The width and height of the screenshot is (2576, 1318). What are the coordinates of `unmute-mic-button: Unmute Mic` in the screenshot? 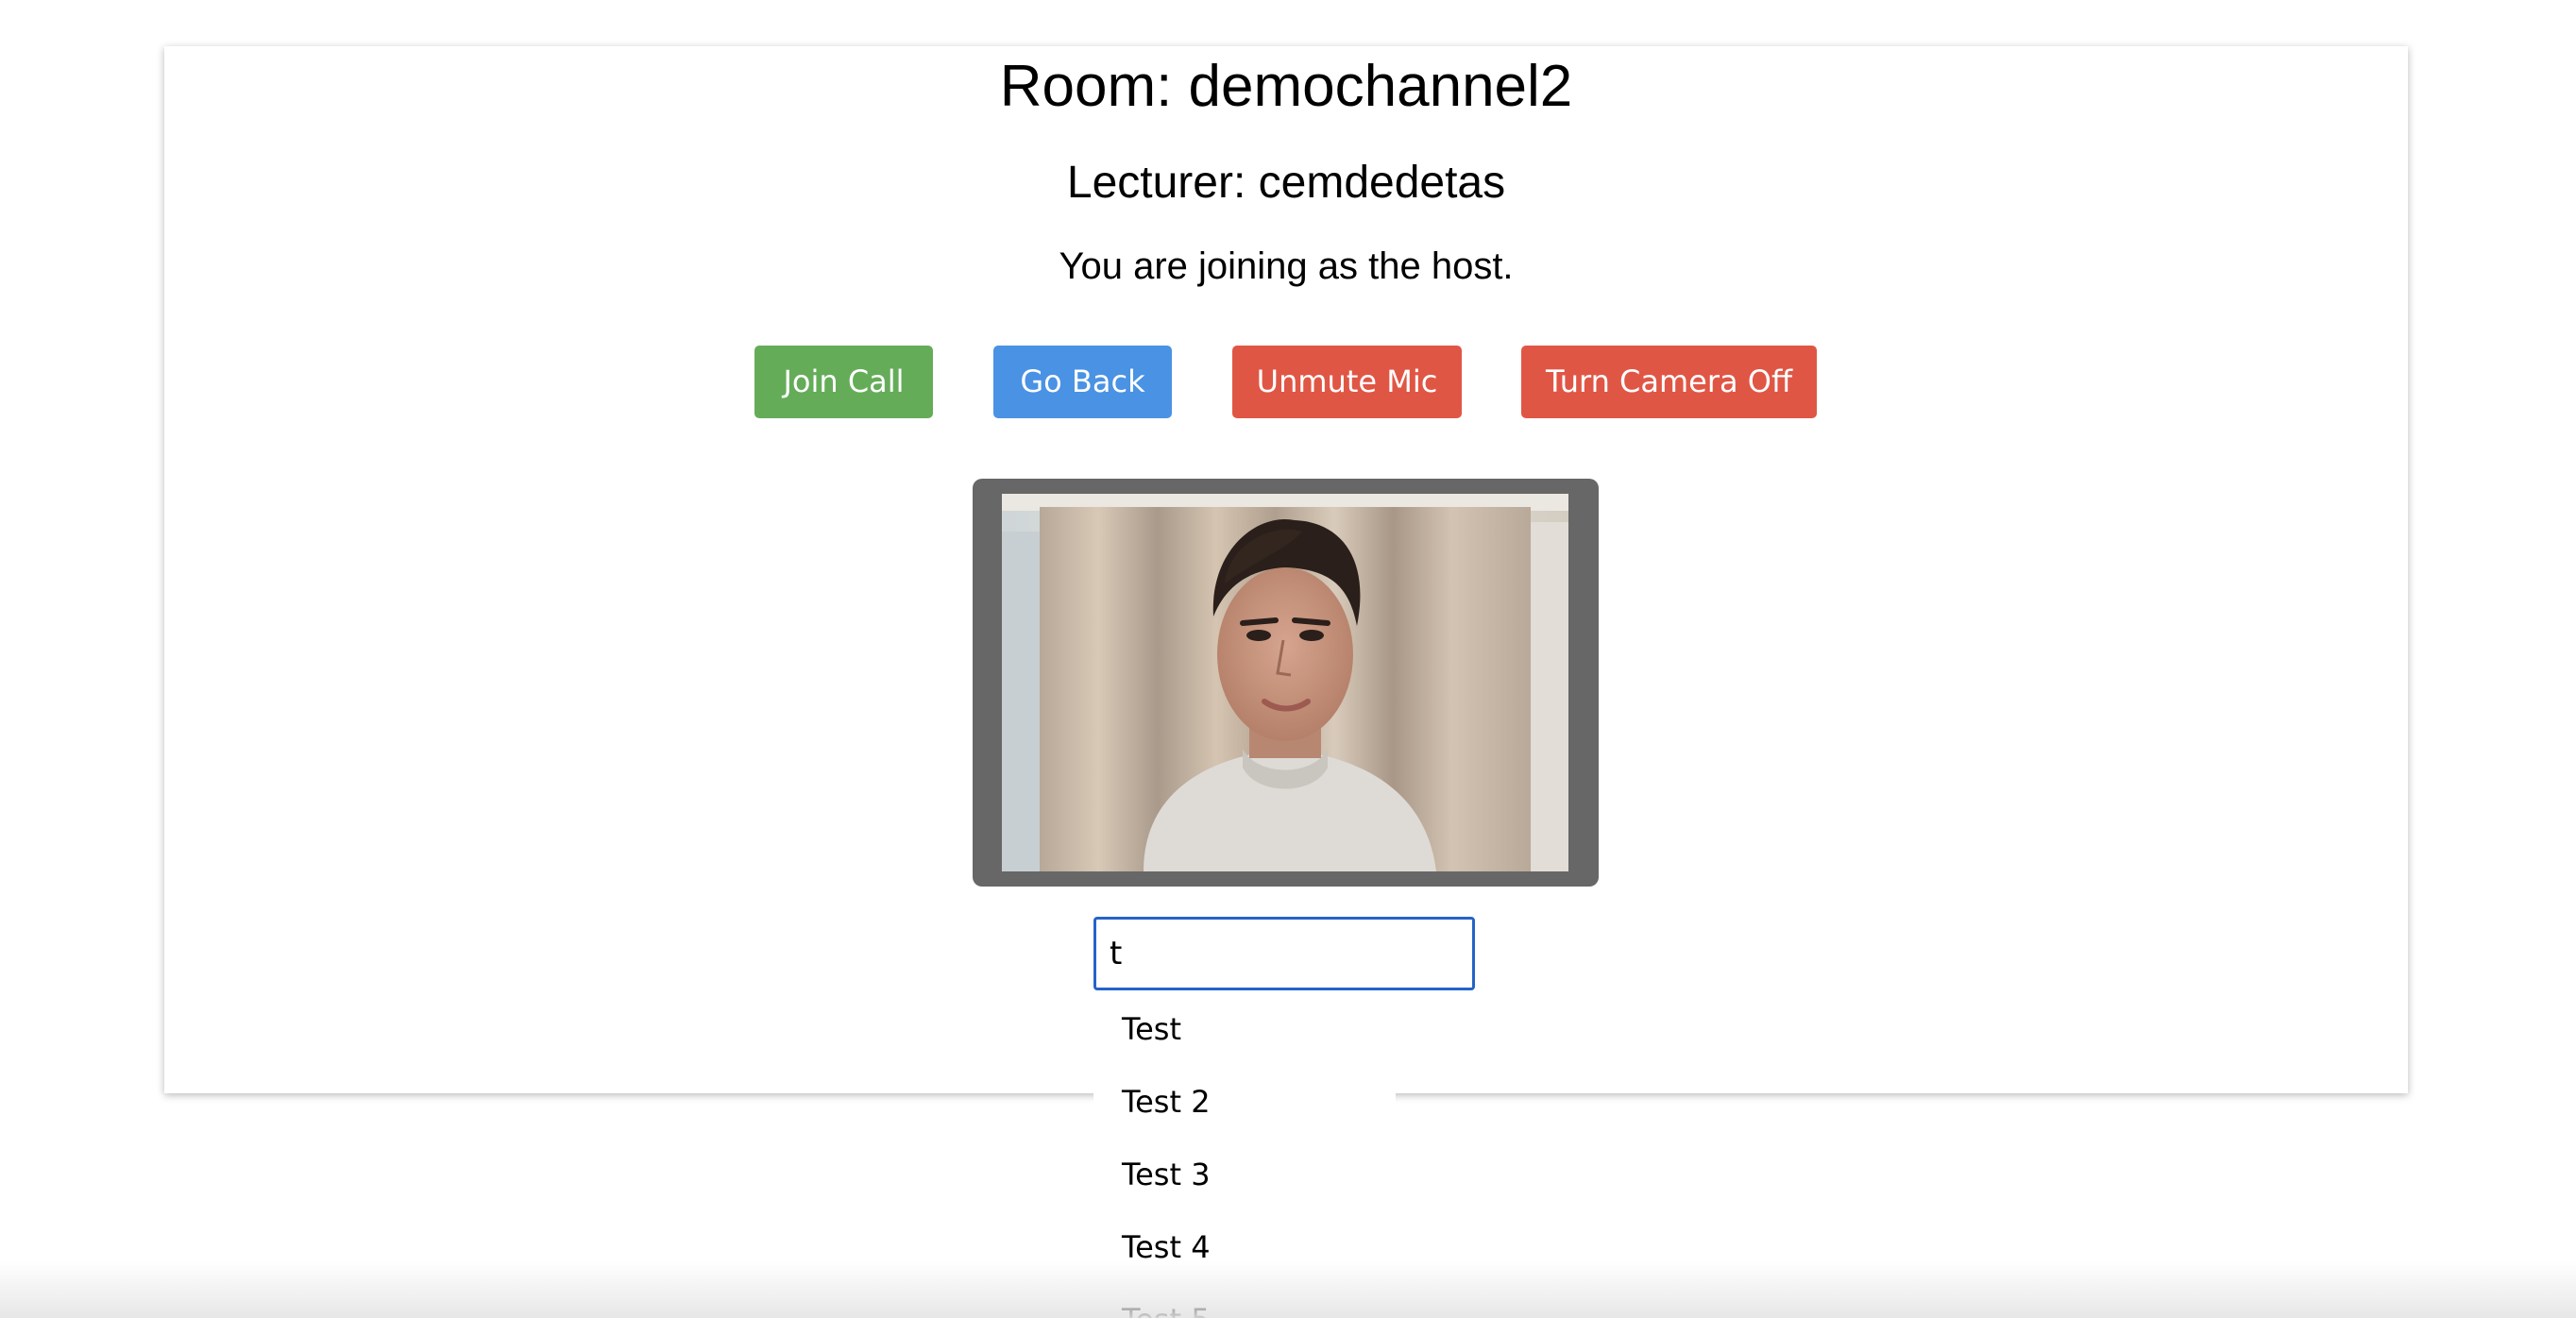 It's located at (1347, 382).